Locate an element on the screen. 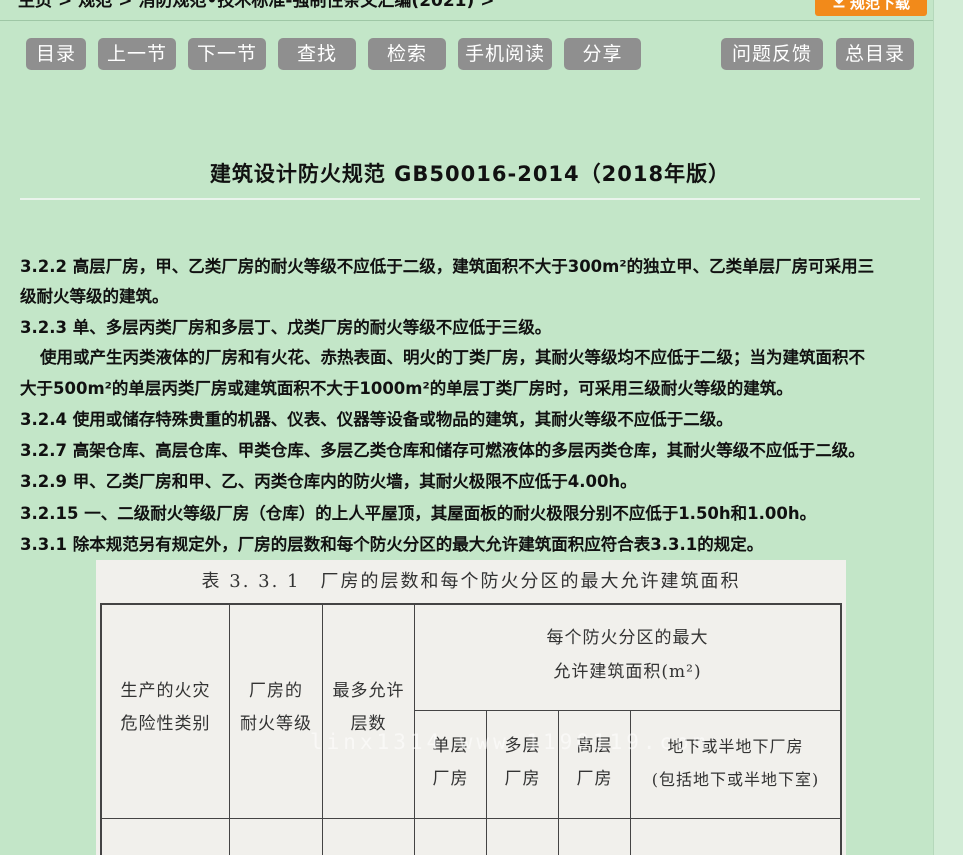 This screenshot has width=963, height=855. find-button: 查找 is located at coordinates (317, 54).